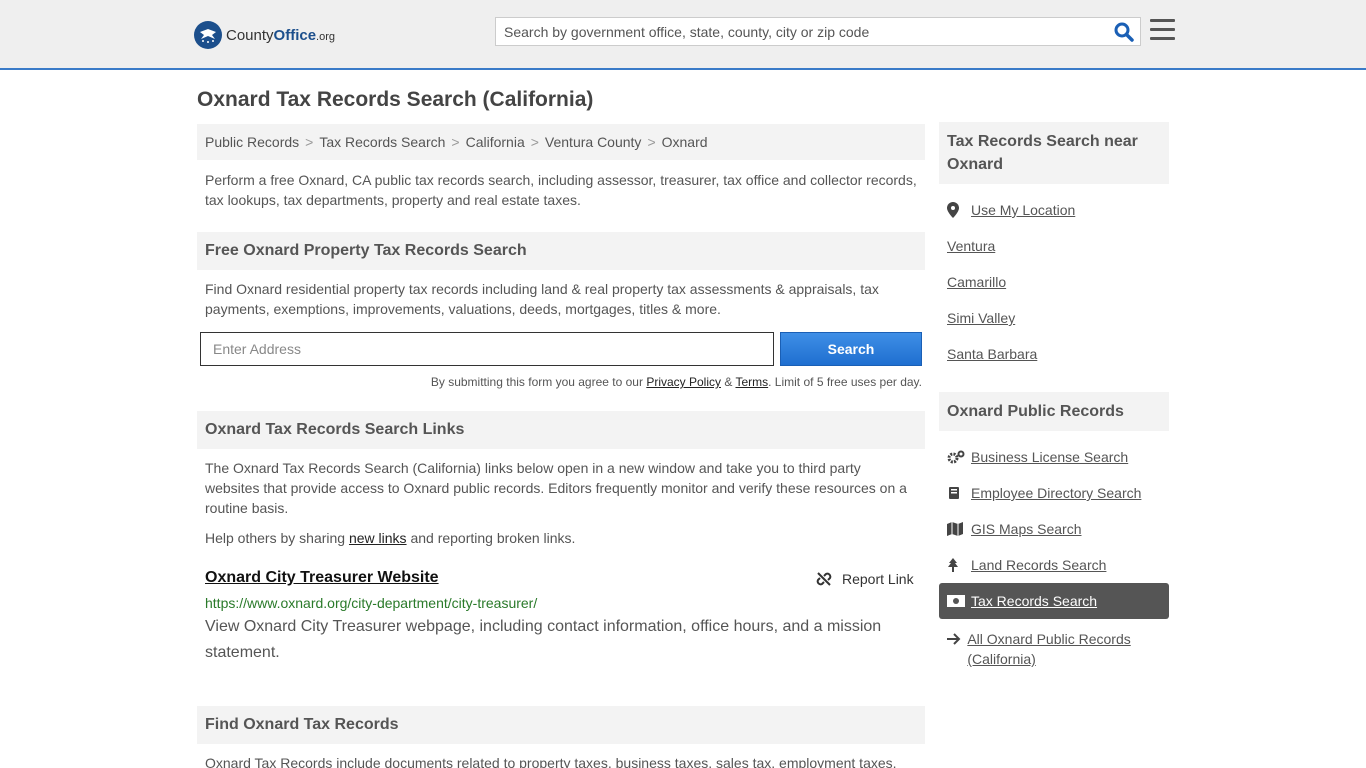 The height and width of the screenshot is (768, 1366). Describe the element at coordinates (824, 579) in the screenshot. I see `broken-link-icon` at that location.